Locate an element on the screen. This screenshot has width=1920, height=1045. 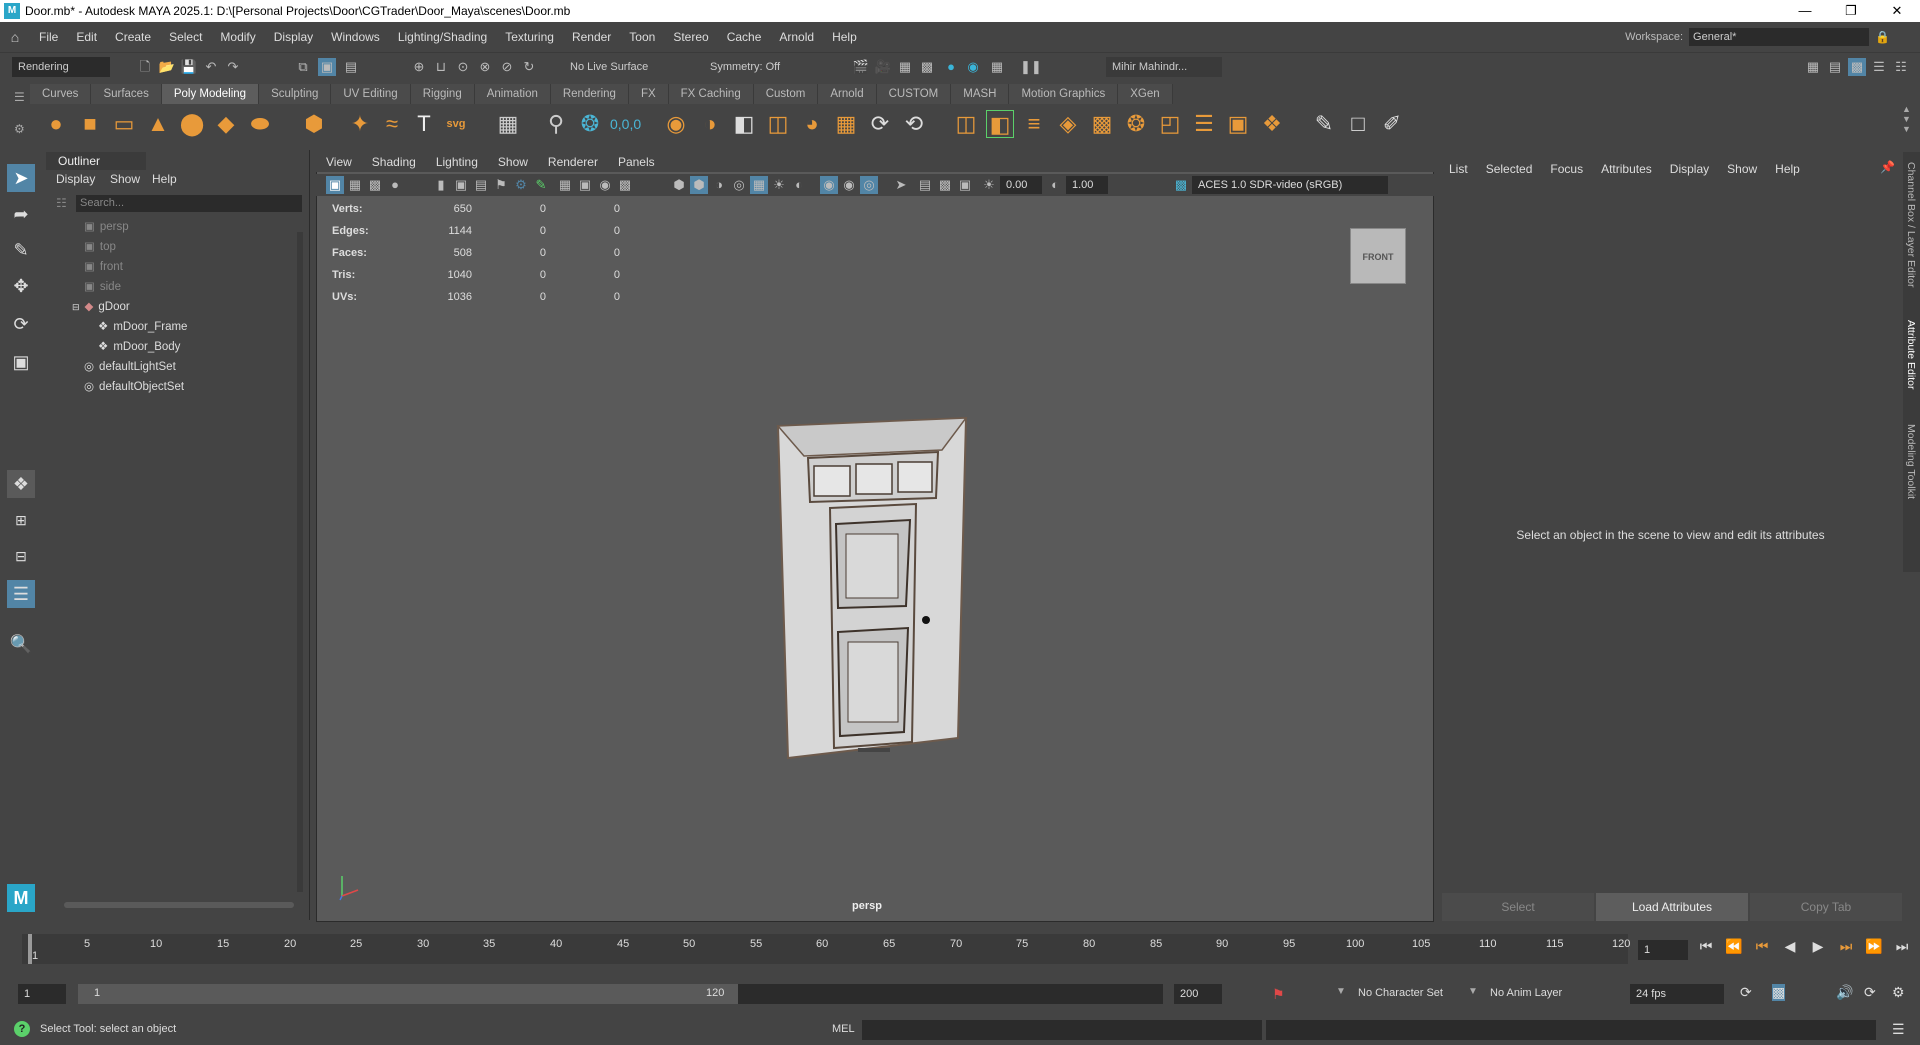
undo-icon: ↶ is located at coordinates (211, 67).